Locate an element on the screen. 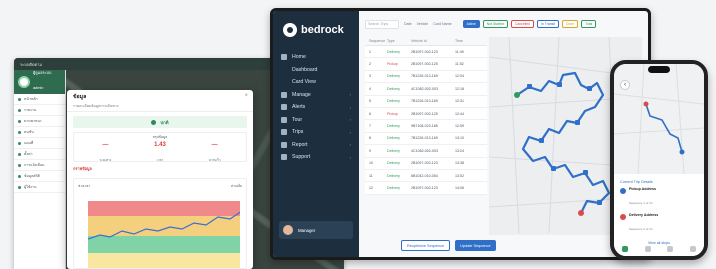 This screenshot has width=716, height=269. table-row: 1 Delivery 2B1097-002-123 11:49 is located at coordinates (426, 52).